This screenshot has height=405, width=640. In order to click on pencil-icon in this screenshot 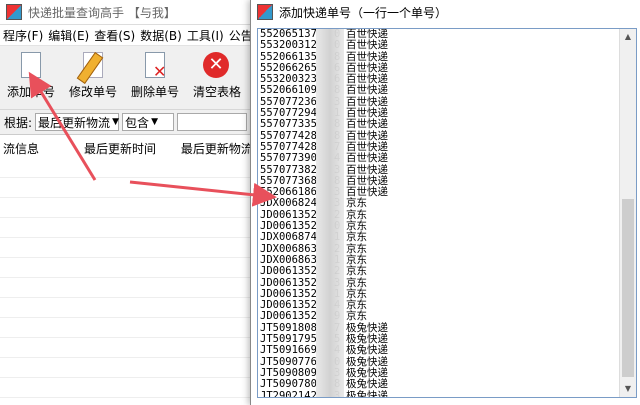, I will do `click(91, 68)`.